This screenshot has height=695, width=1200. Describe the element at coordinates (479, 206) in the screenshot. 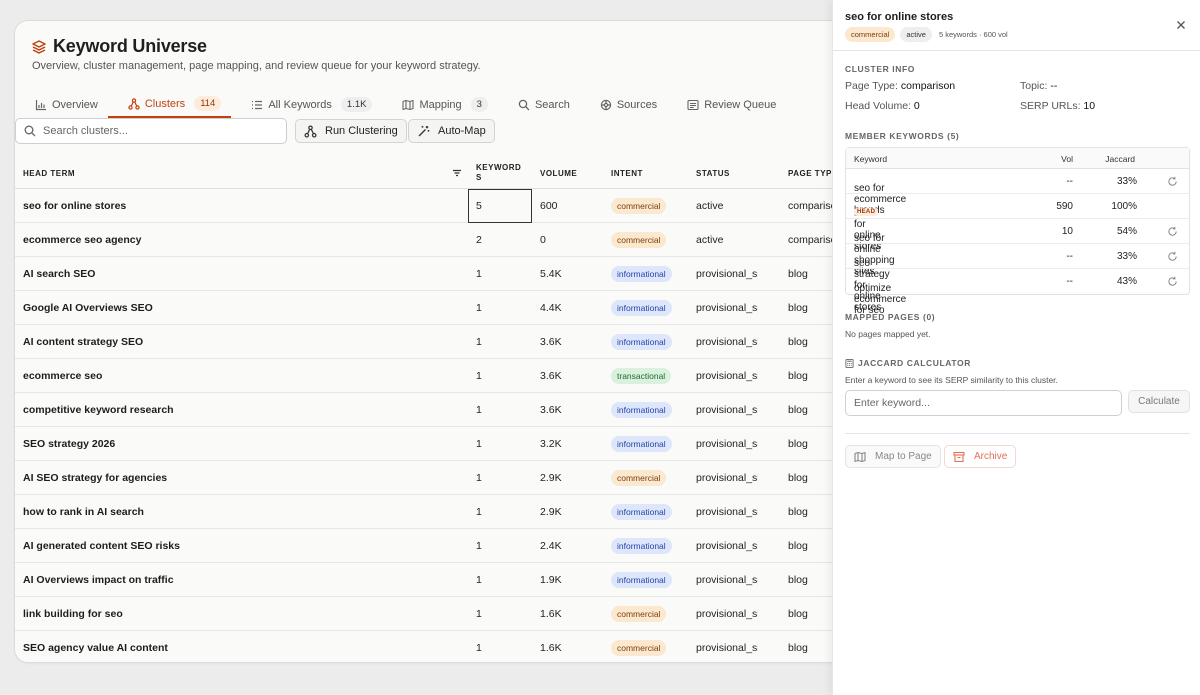

I see `keywords-count-cell: 5` at that location.